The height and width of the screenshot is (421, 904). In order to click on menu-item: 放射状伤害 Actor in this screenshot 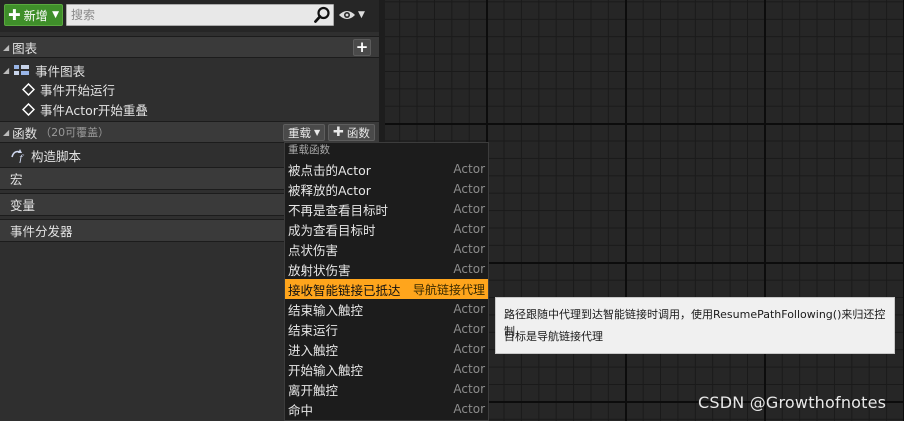, I will do `click(386, 269)`.